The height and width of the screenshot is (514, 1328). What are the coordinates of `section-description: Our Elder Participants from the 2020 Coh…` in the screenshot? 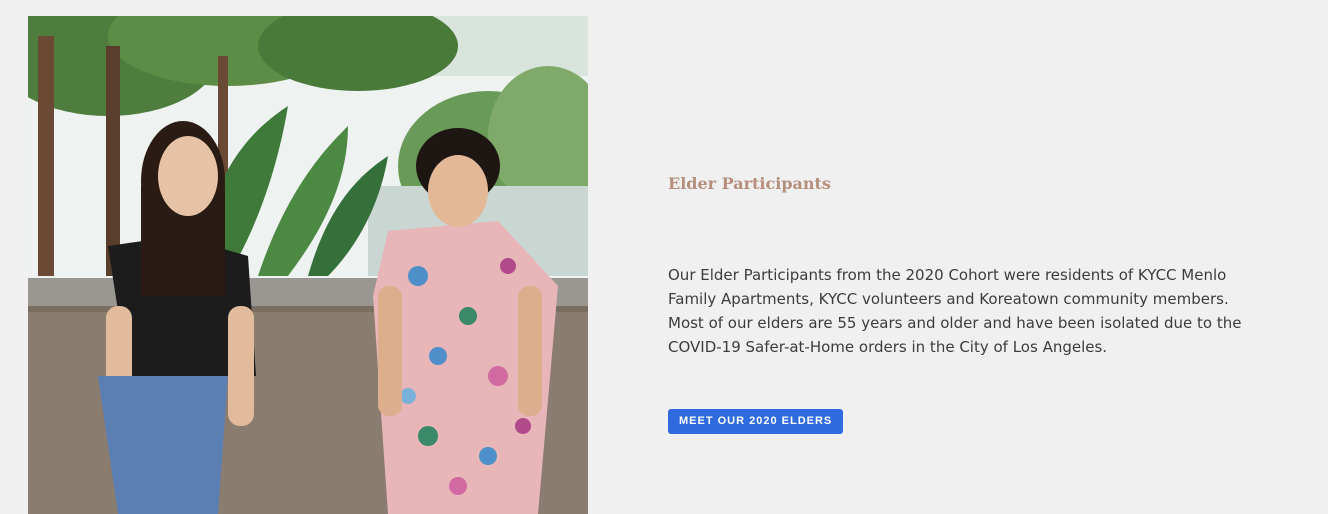 It's located at (955, 311).